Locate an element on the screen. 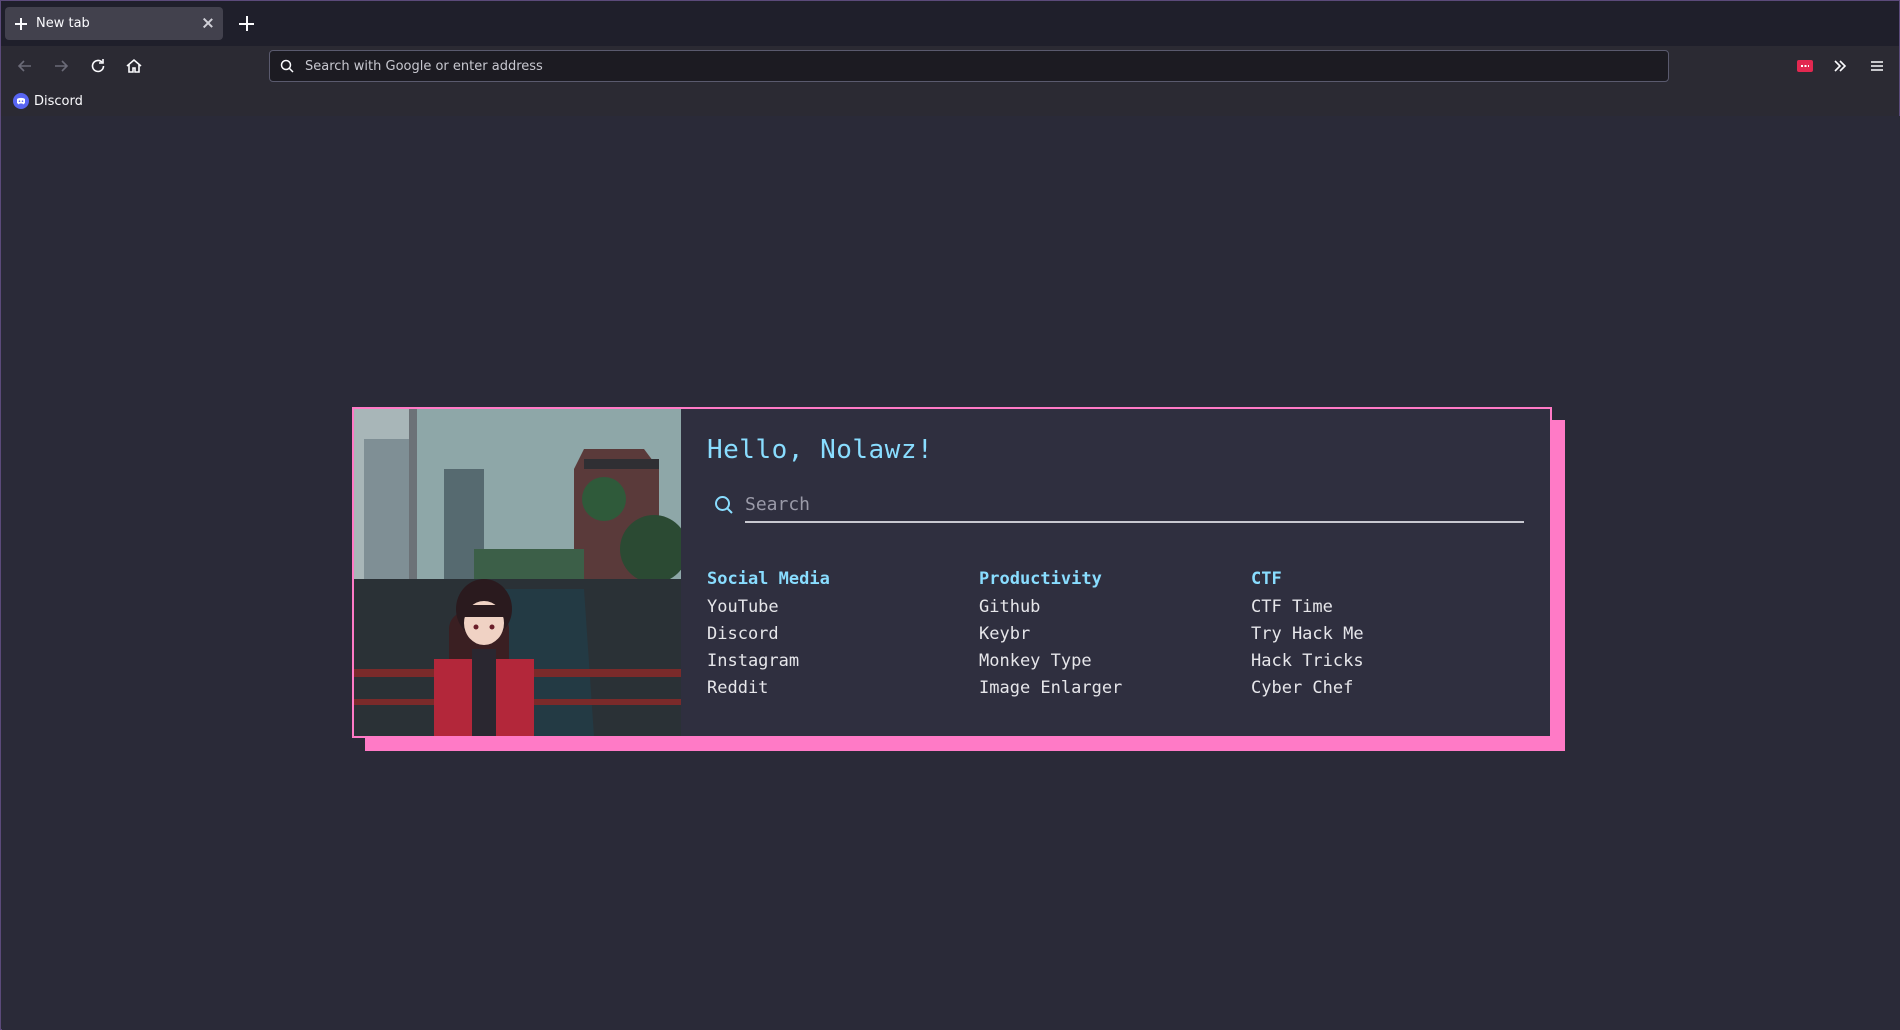  link-keybr: Keybr is located at coordinates (1115, 634).